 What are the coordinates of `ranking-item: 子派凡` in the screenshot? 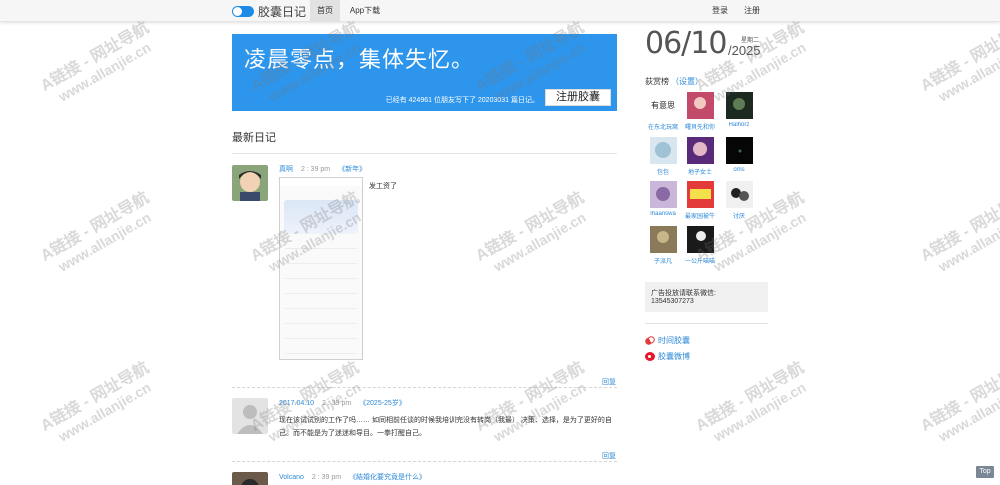 It's located at (663, 245).